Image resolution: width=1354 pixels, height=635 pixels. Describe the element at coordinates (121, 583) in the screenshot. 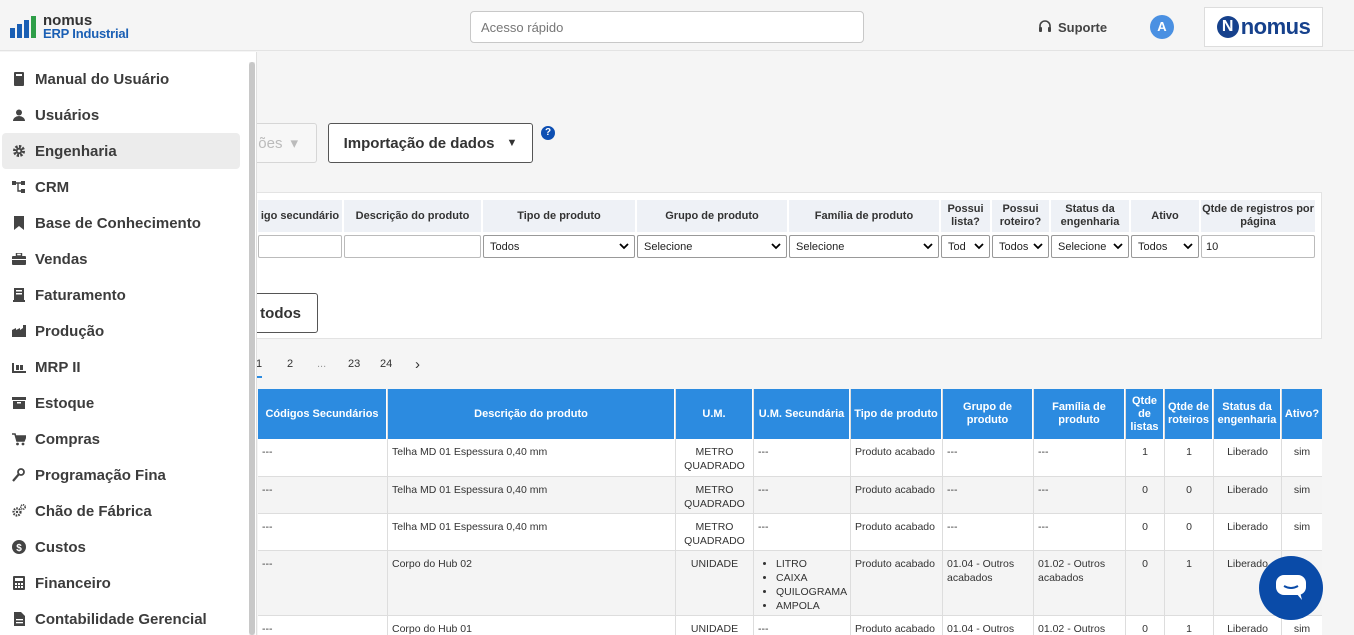

I see `sidebar-item-financial: Financeiro` at that location.